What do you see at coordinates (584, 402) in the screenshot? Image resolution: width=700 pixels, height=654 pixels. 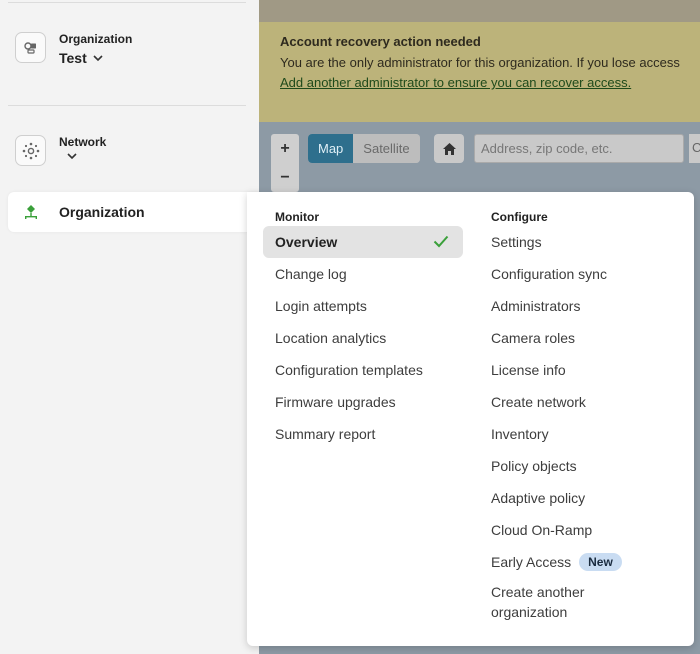 I see `menu-item-create-network: Create network` at bounding box center [584, 402].